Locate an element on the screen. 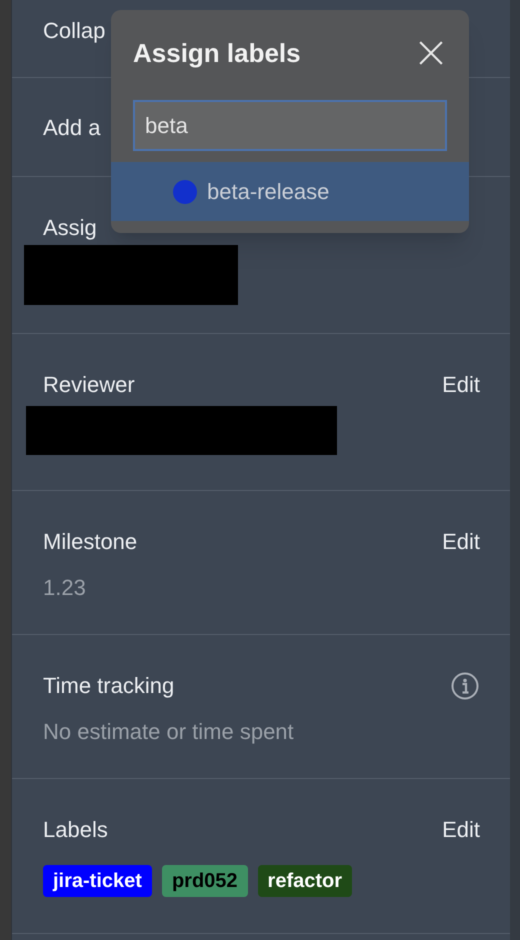  section-title: Assig is located at coordinates (70, 228).